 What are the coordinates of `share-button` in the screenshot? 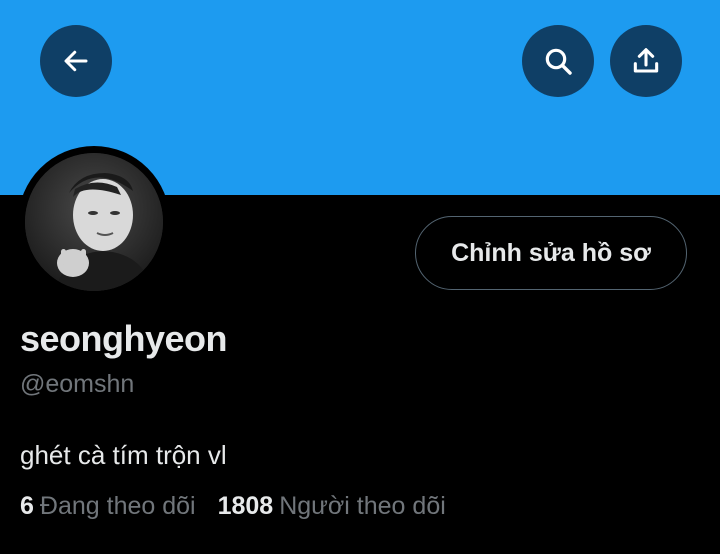 It's located at (646, 61).